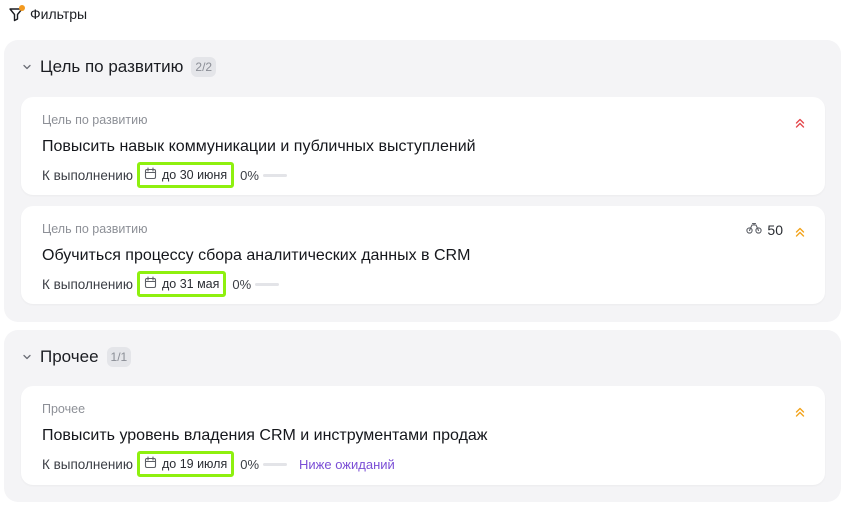 Image resolution: width=853 pixels, height=517 pixels. What do you see at coordinates (119, 357) in the screenshot?
I see `count-badge: 1/1` at bounding box center [119, 357].